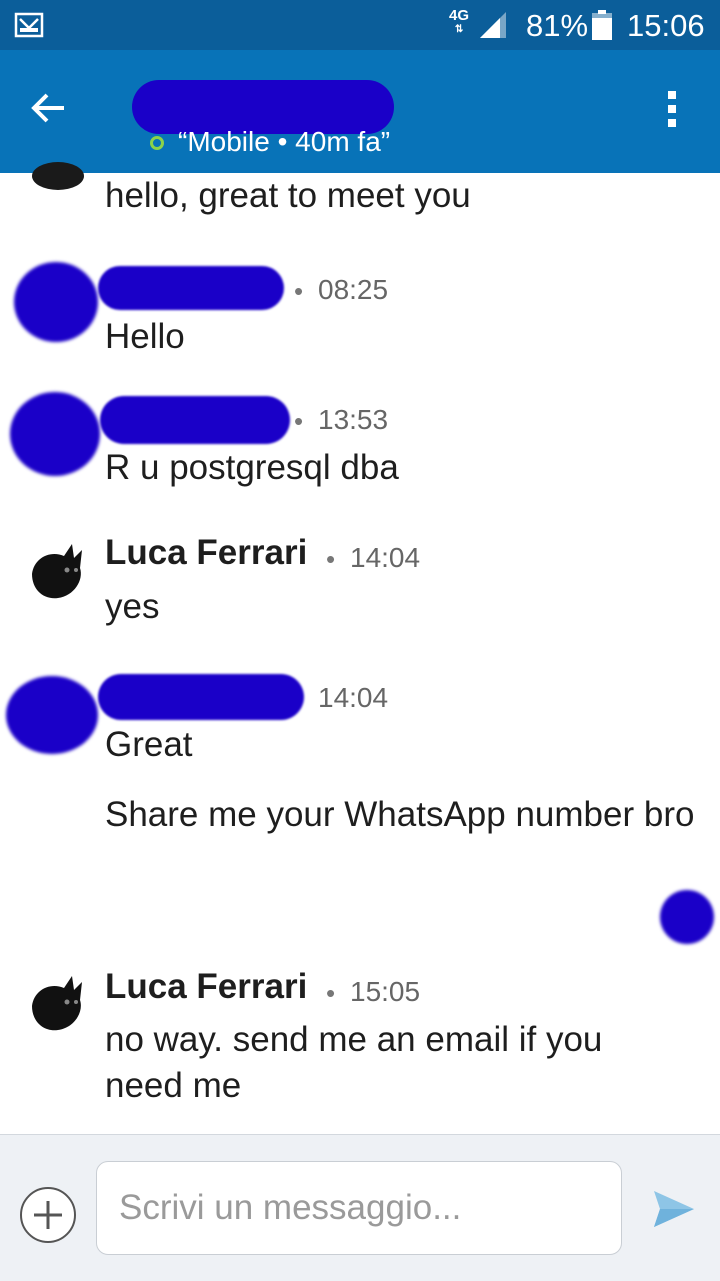  I want to click on arrow-left-icon, so click(48, 108).